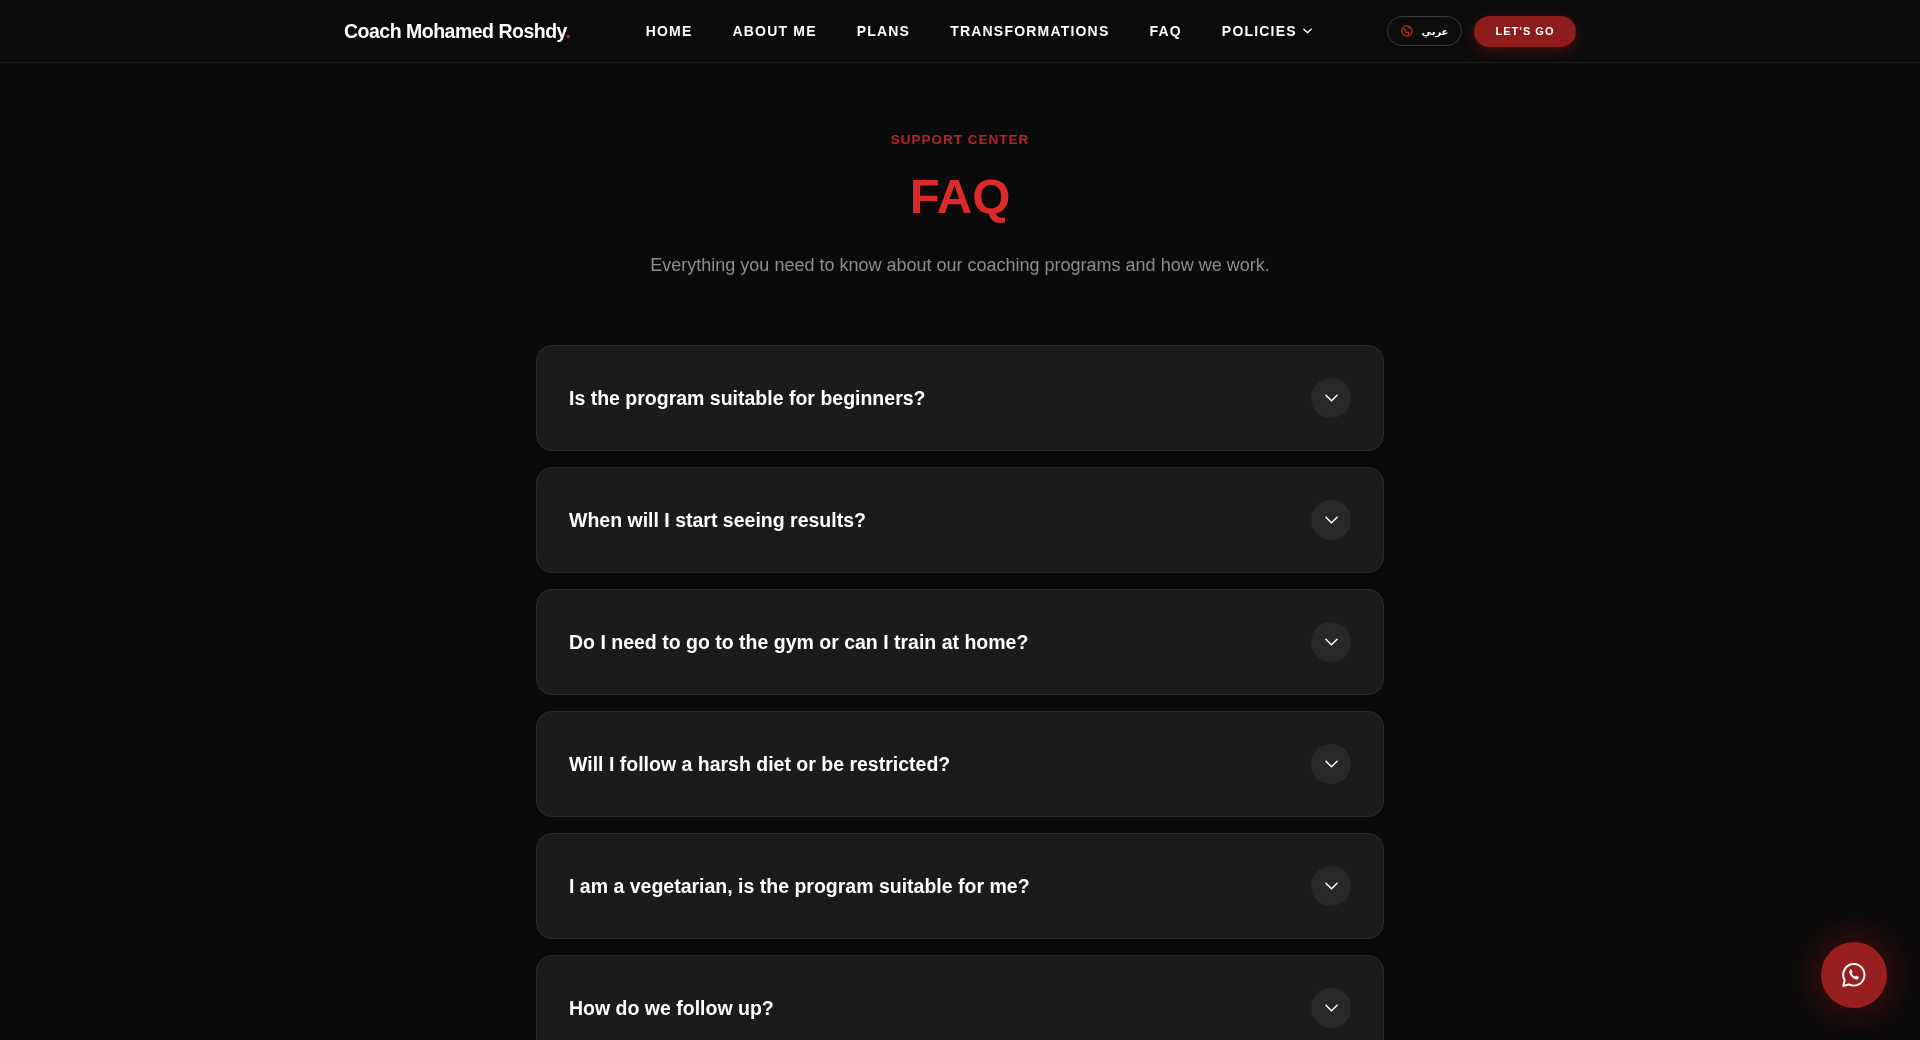  I want to click on page-subtitle: Everything you need to know about our coaching programs and how we work., so click(960, 265).